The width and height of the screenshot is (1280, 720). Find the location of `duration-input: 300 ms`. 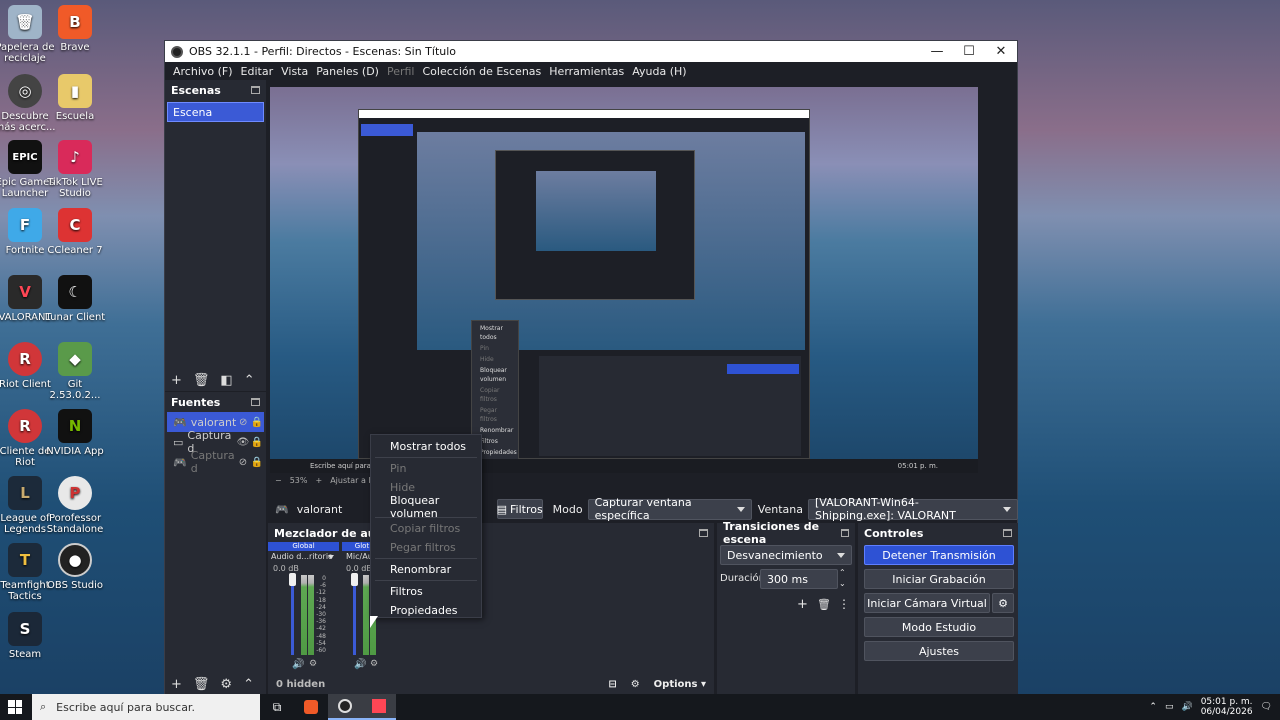

duration-input: 300 ms is located at coordinates (799, 579).